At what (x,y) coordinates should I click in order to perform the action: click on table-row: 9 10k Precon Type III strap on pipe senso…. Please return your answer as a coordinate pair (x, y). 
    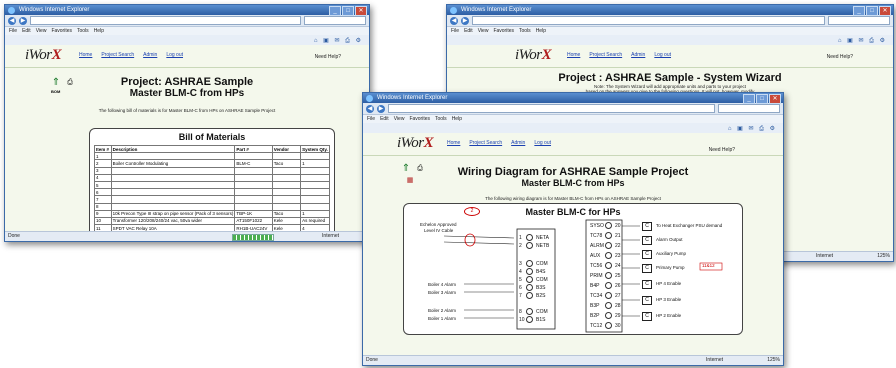
    Looking at the image, I should click on (212, 213).